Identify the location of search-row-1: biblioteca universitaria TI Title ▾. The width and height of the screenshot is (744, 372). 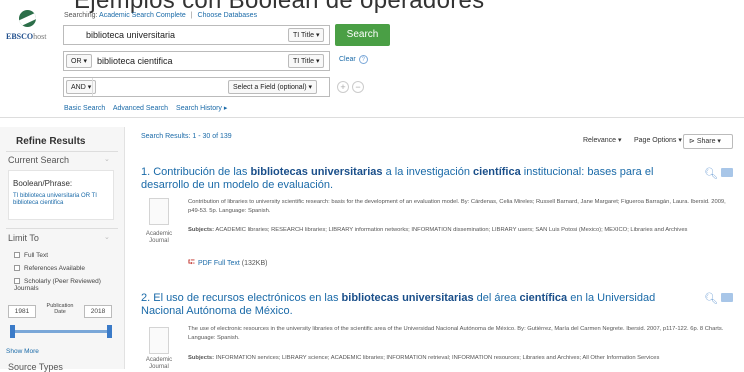
(196, 35).